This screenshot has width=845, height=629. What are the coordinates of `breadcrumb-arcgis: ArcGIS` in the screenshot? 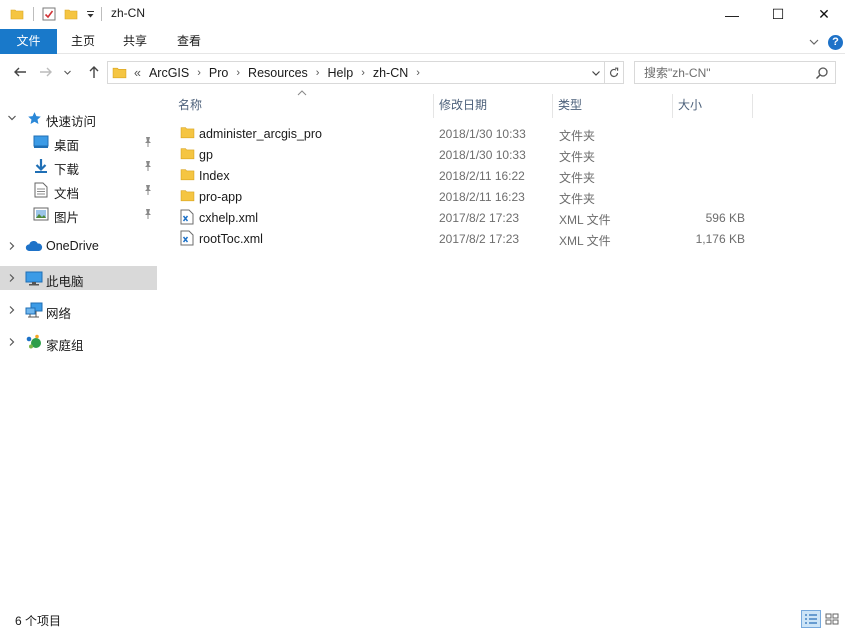 It's located at (169, 73).